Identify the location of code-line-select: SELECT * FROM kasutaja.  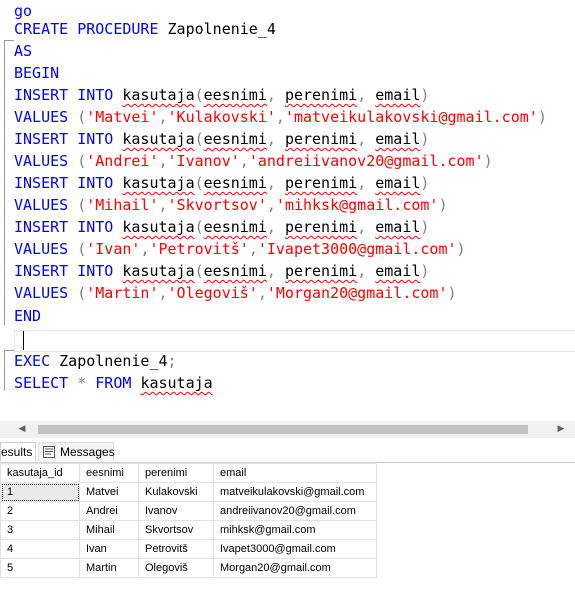
(113, 383).